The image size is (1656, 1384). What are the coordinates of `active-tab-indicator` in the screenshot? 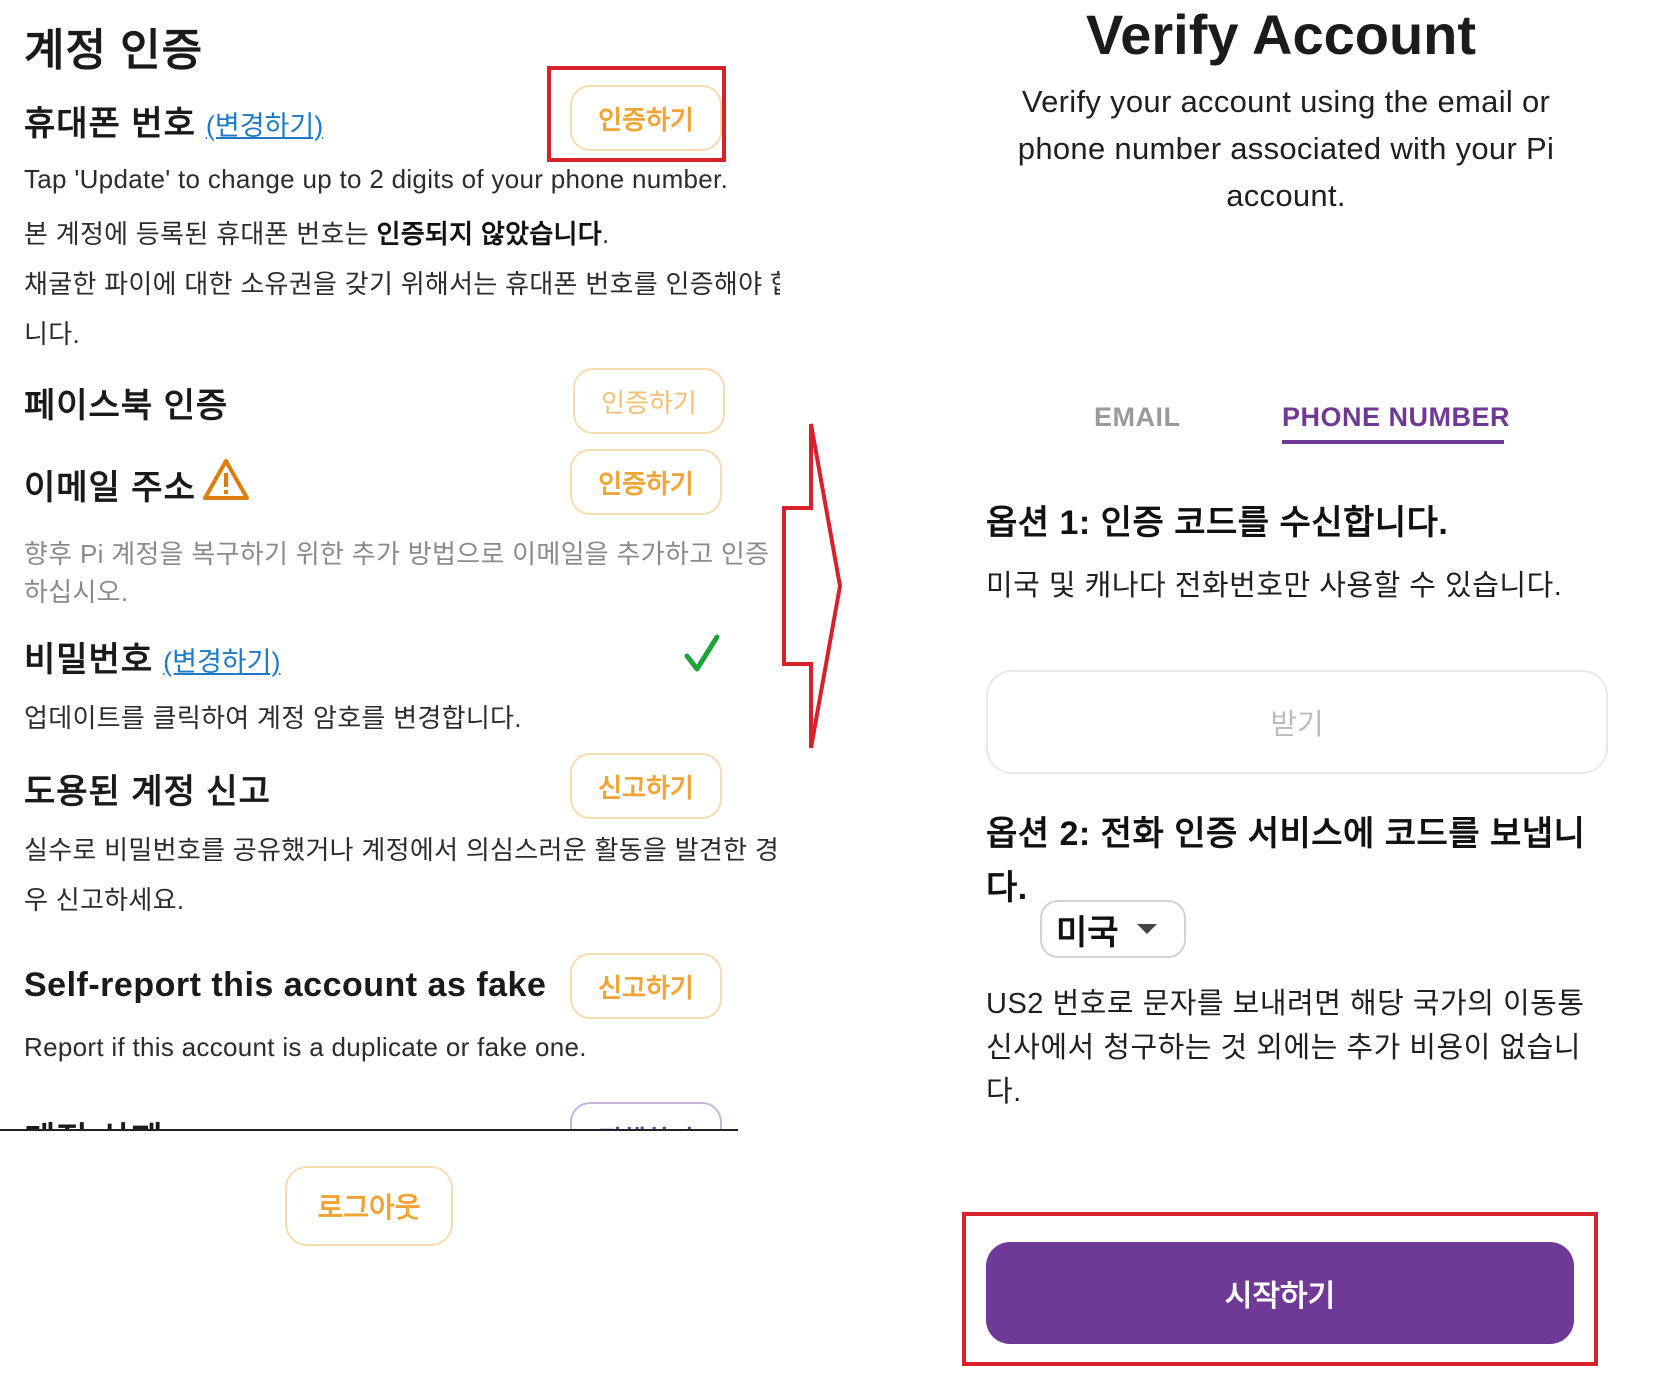 It's located at (1393, 442).